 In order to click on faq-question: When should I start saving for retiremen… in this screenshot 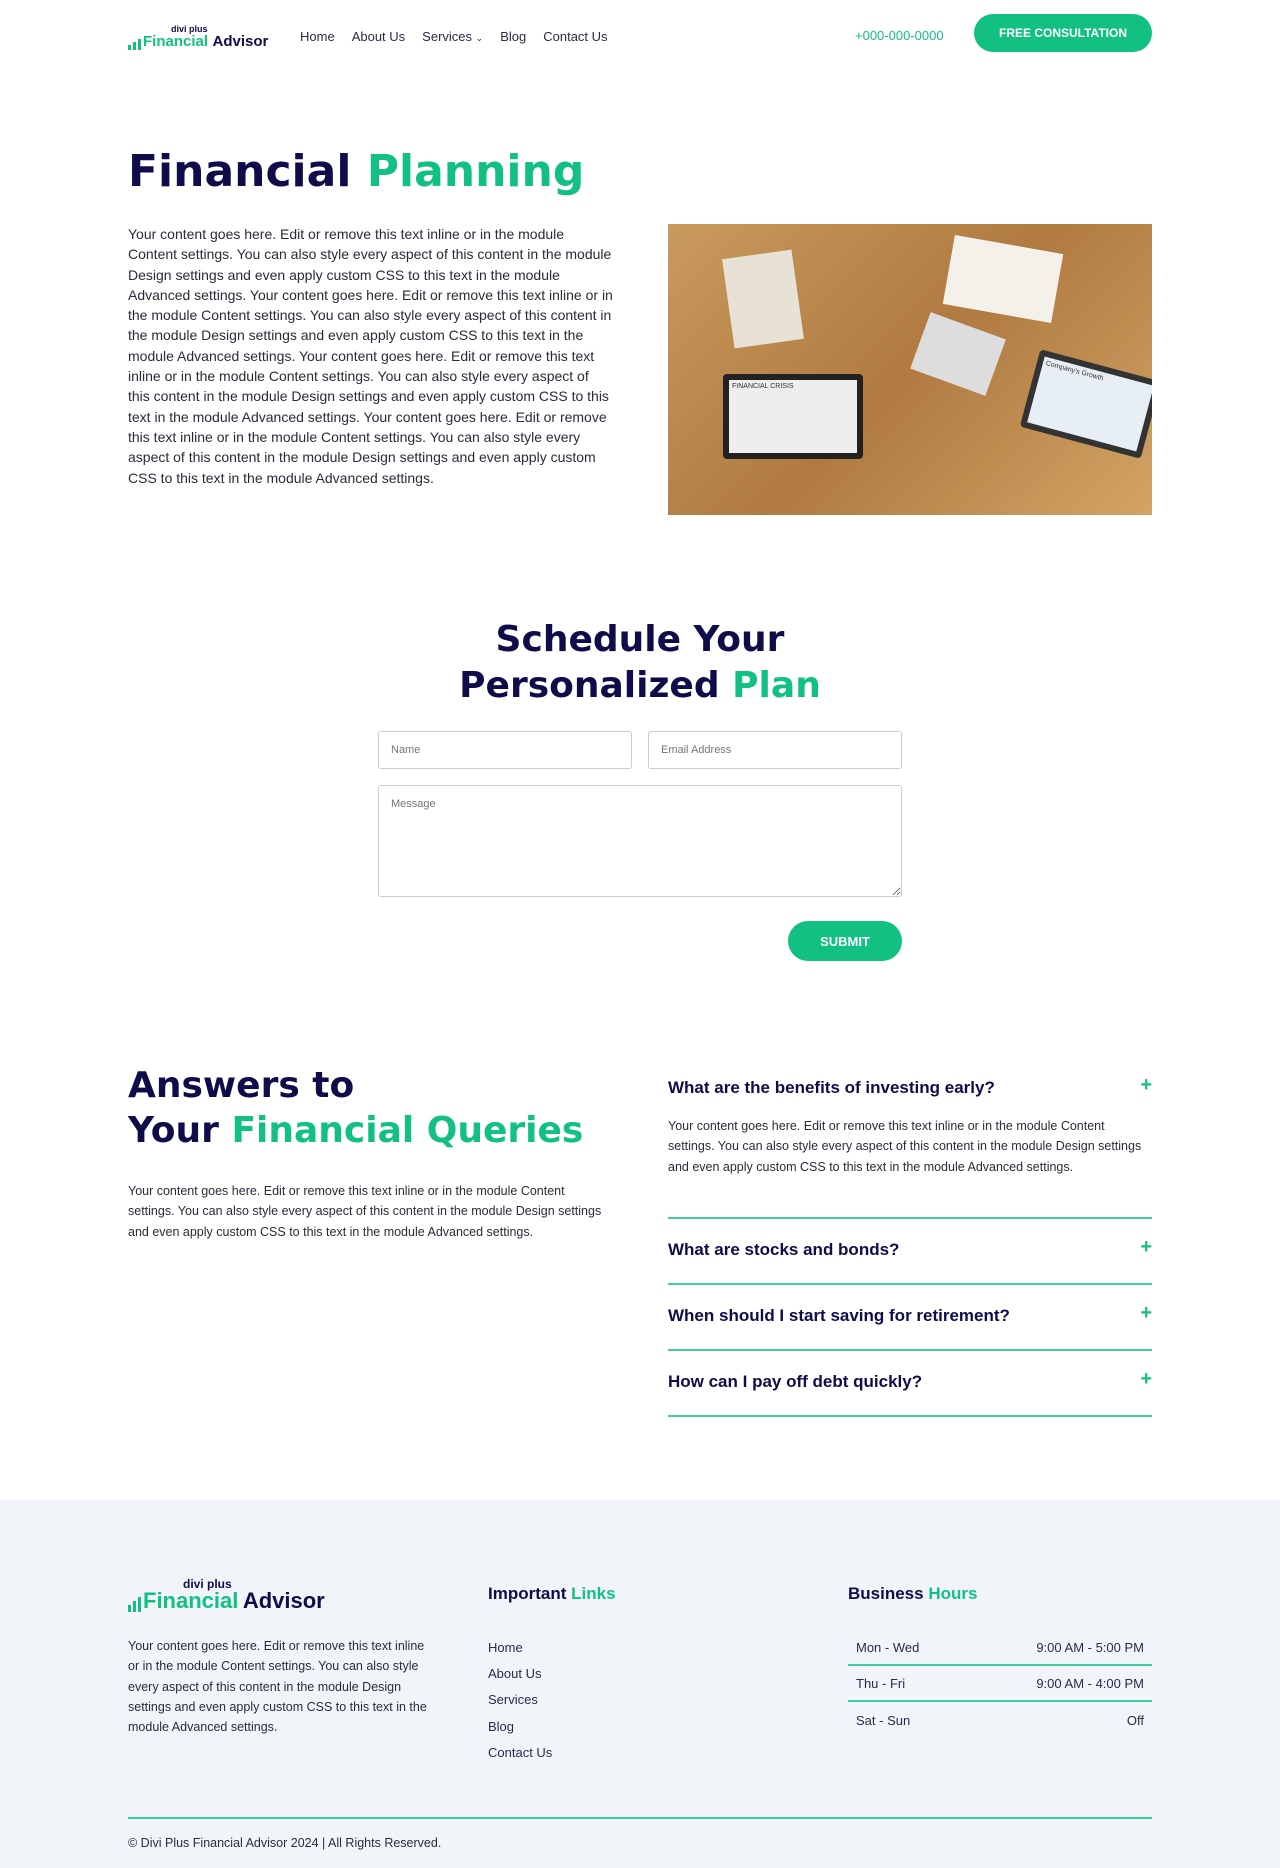, I will do `click(910, 1316)`.